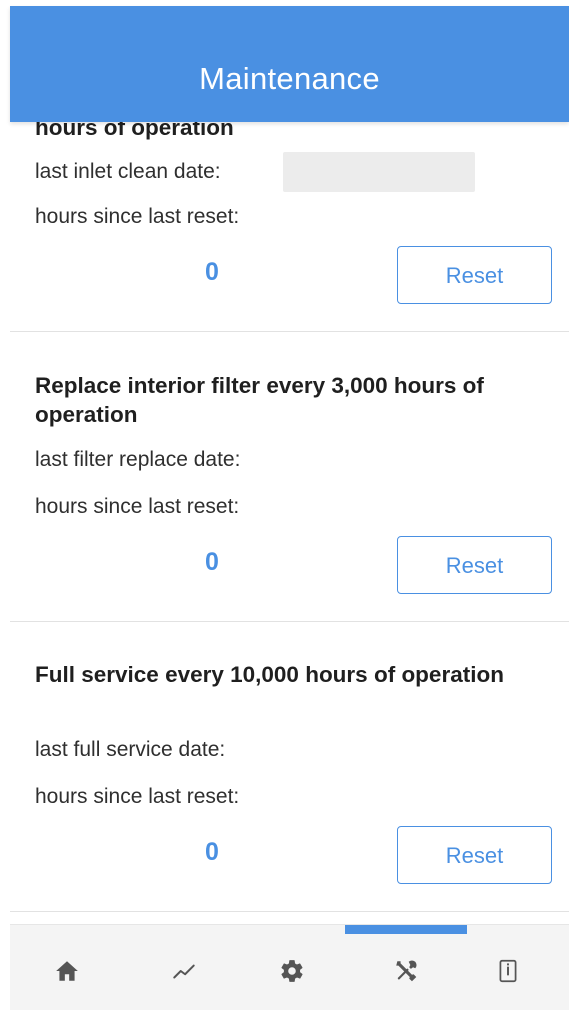 The width and height of the screenshot is (569, 1011). Describe the element at coordinates (67, 971) in the screenshot. I see `home-icon` at that location.